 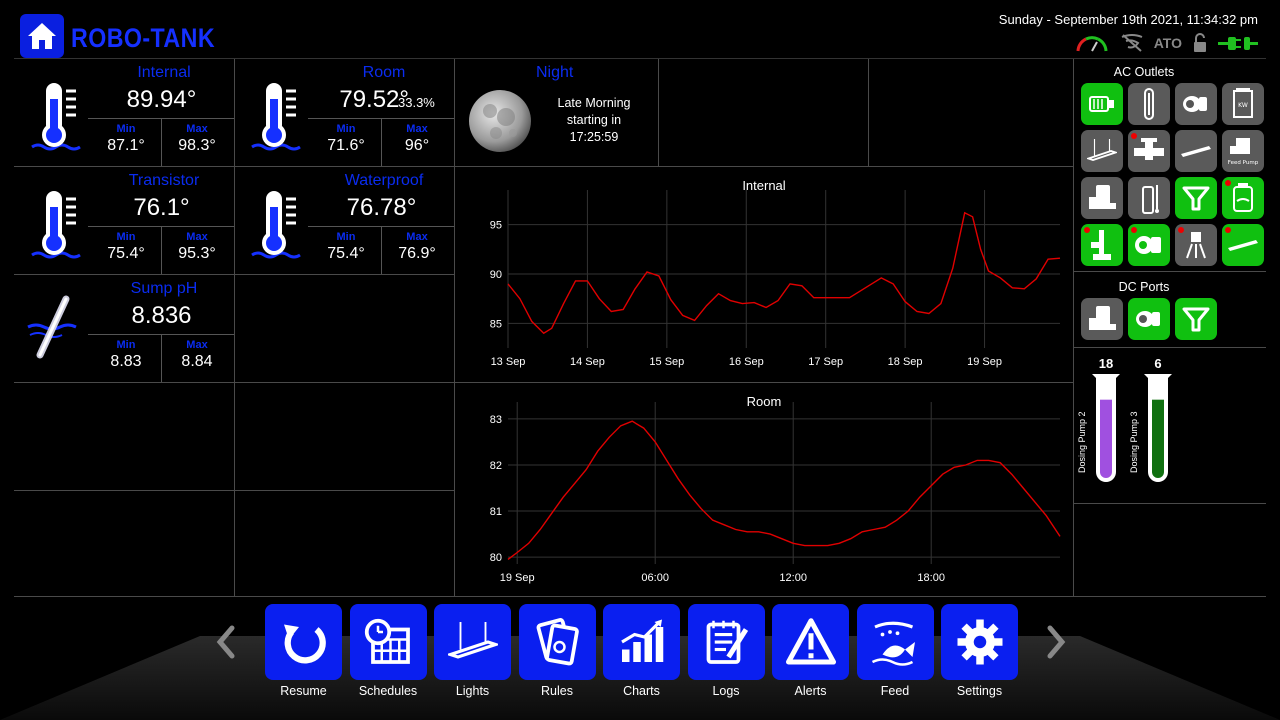 What do you see at coordinates (517, 578) in the screenshot?
I see `x-tick-label: 19 Sep` at bounding box center [517, 578].